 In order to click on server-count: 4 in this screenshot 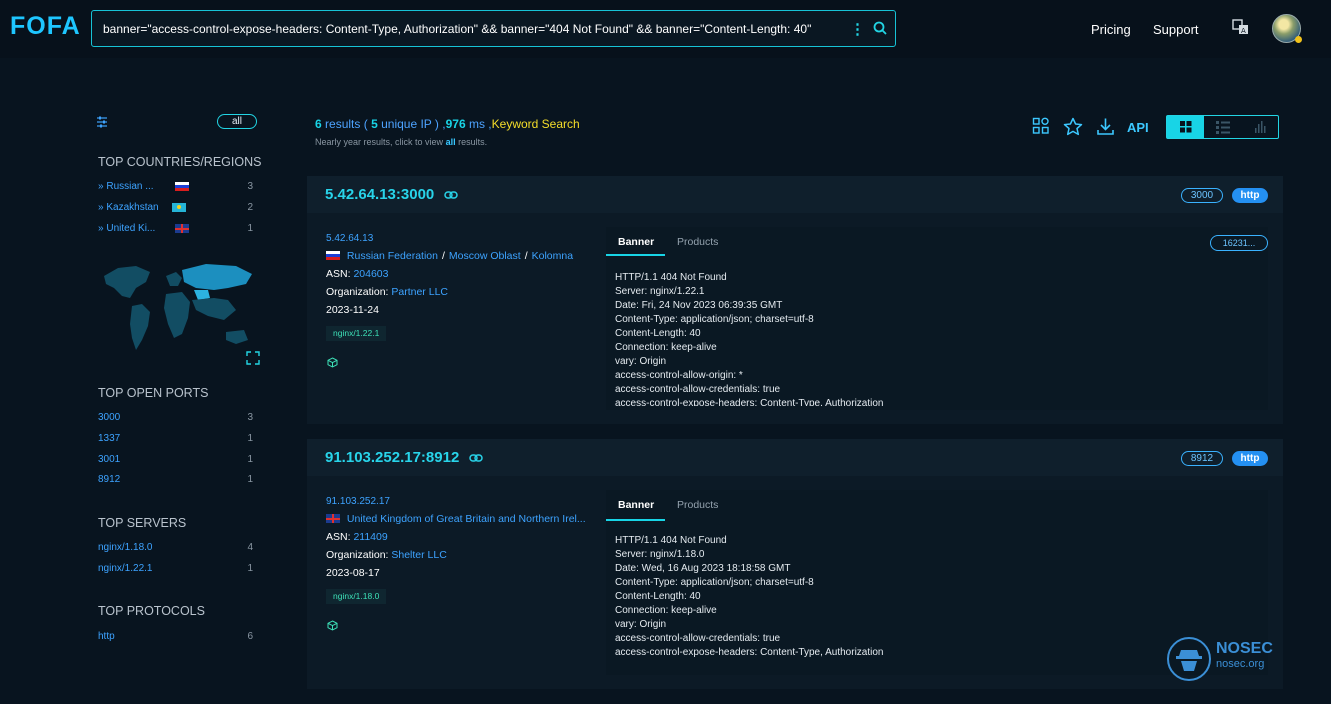, I will do `click(250, 547)`.